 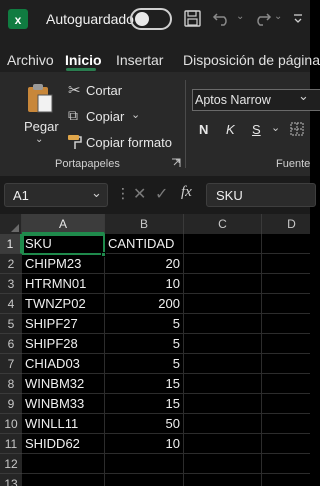 I want to click on fill-handle, so click(x=103, y=254).